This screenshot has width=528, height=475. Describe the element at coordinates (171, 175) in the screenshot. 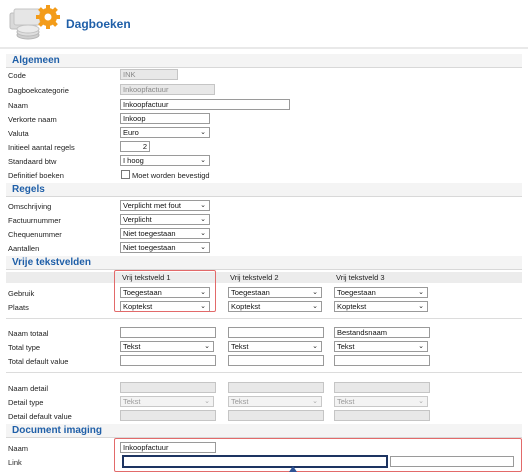

I see `definitief-boeken-option: Moet worden bevestigd` at that location.